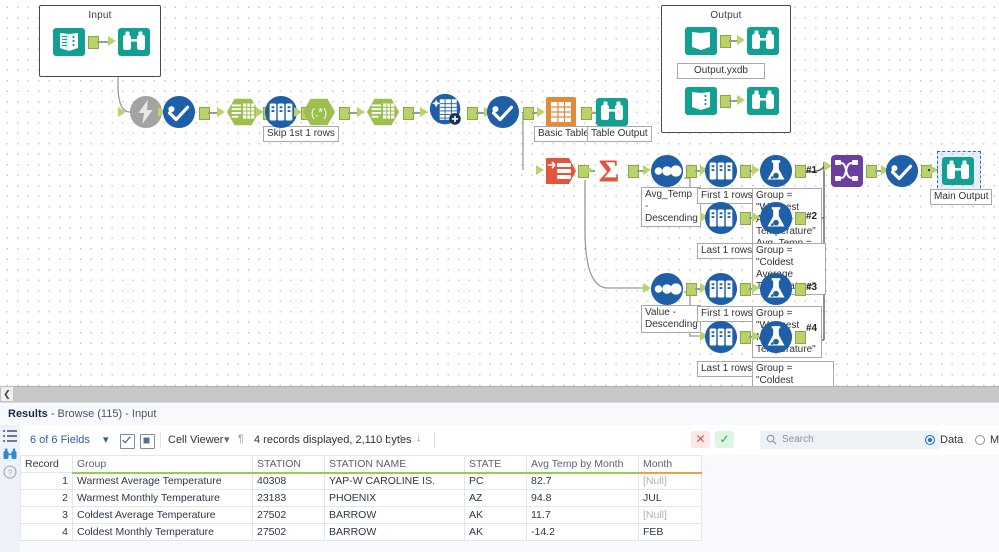  Describe the element at coordinates (408, 113) in the screenshot. I see `select-records-out-anchor` at that location.